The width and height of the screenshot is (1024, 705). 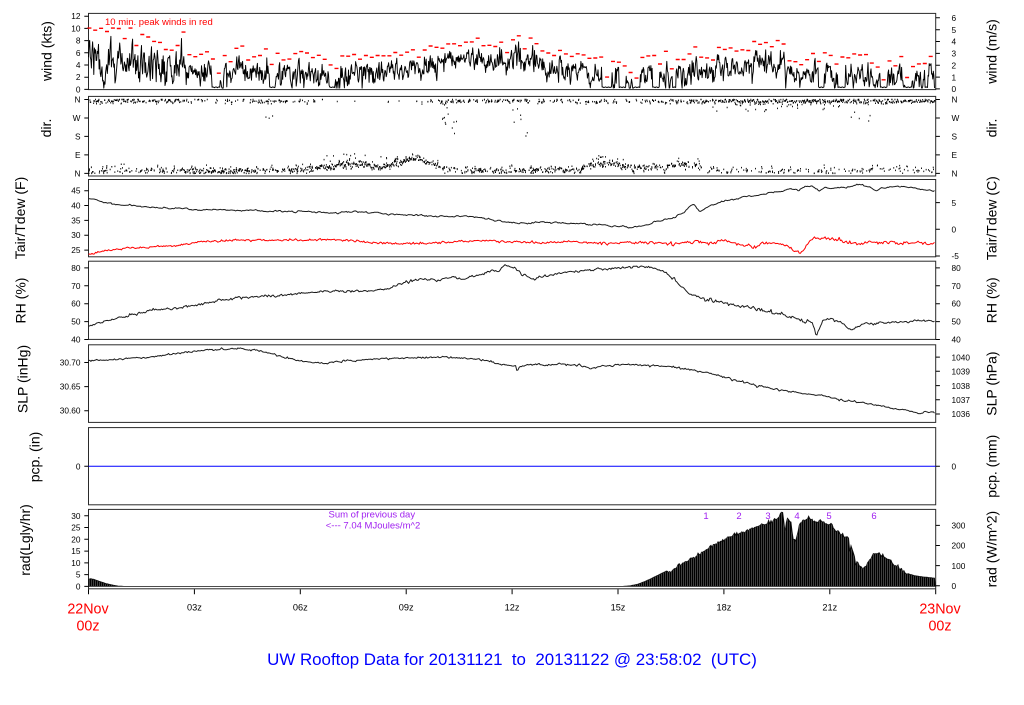 I want to click on svg-text: pcp. (in), so click(x=35, y=457).